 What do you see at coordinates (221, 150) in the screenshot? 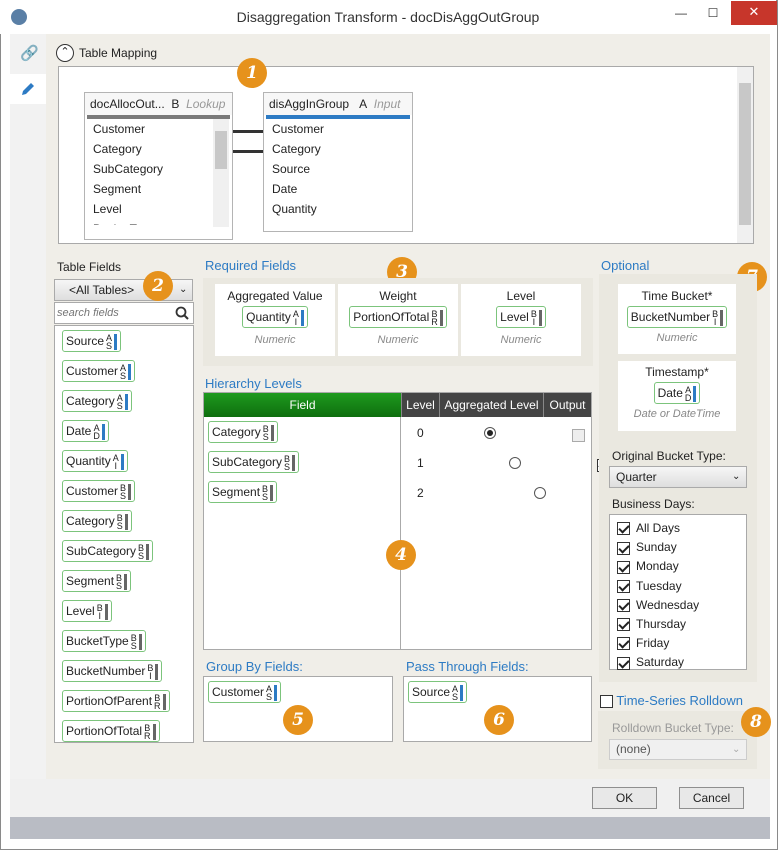
I see `lookup-scroll-thumb` at bounding box center [221, 150].